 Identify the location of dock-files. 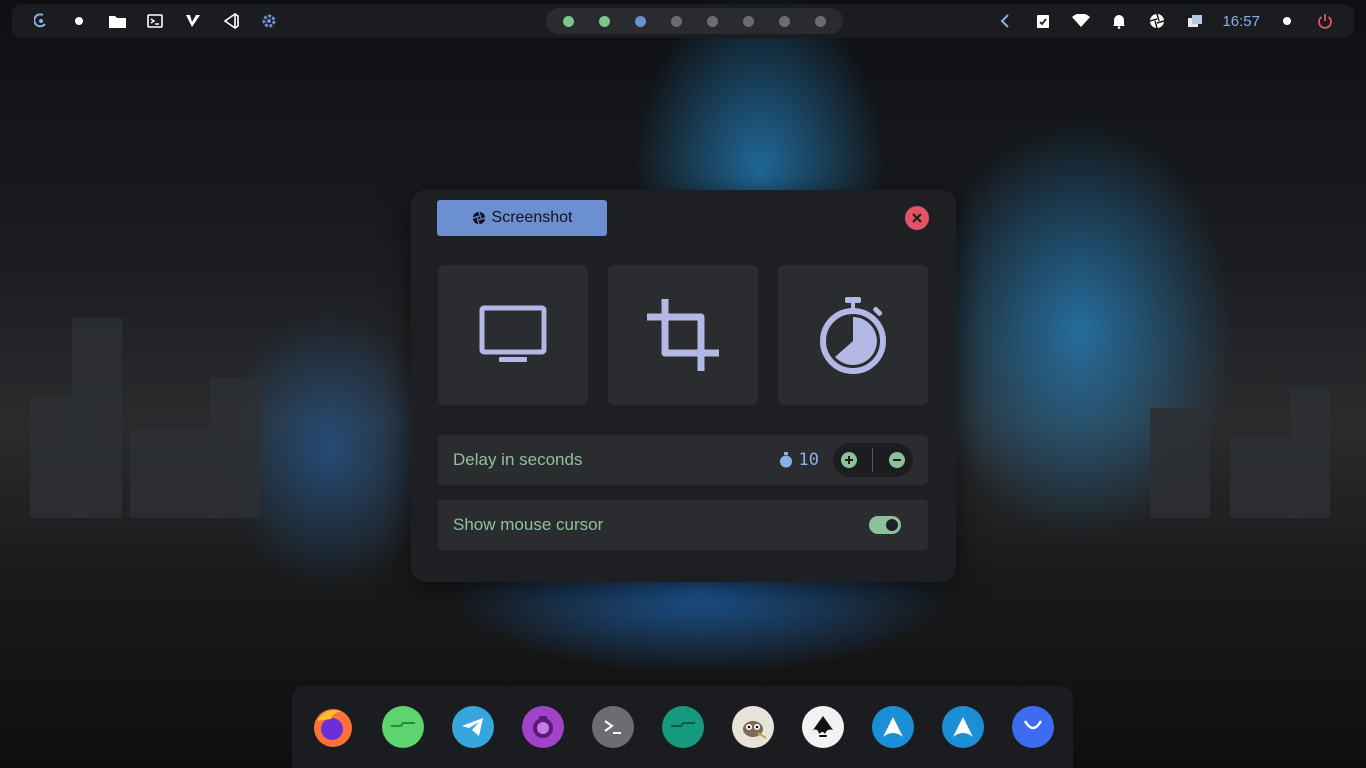
(403, 727).